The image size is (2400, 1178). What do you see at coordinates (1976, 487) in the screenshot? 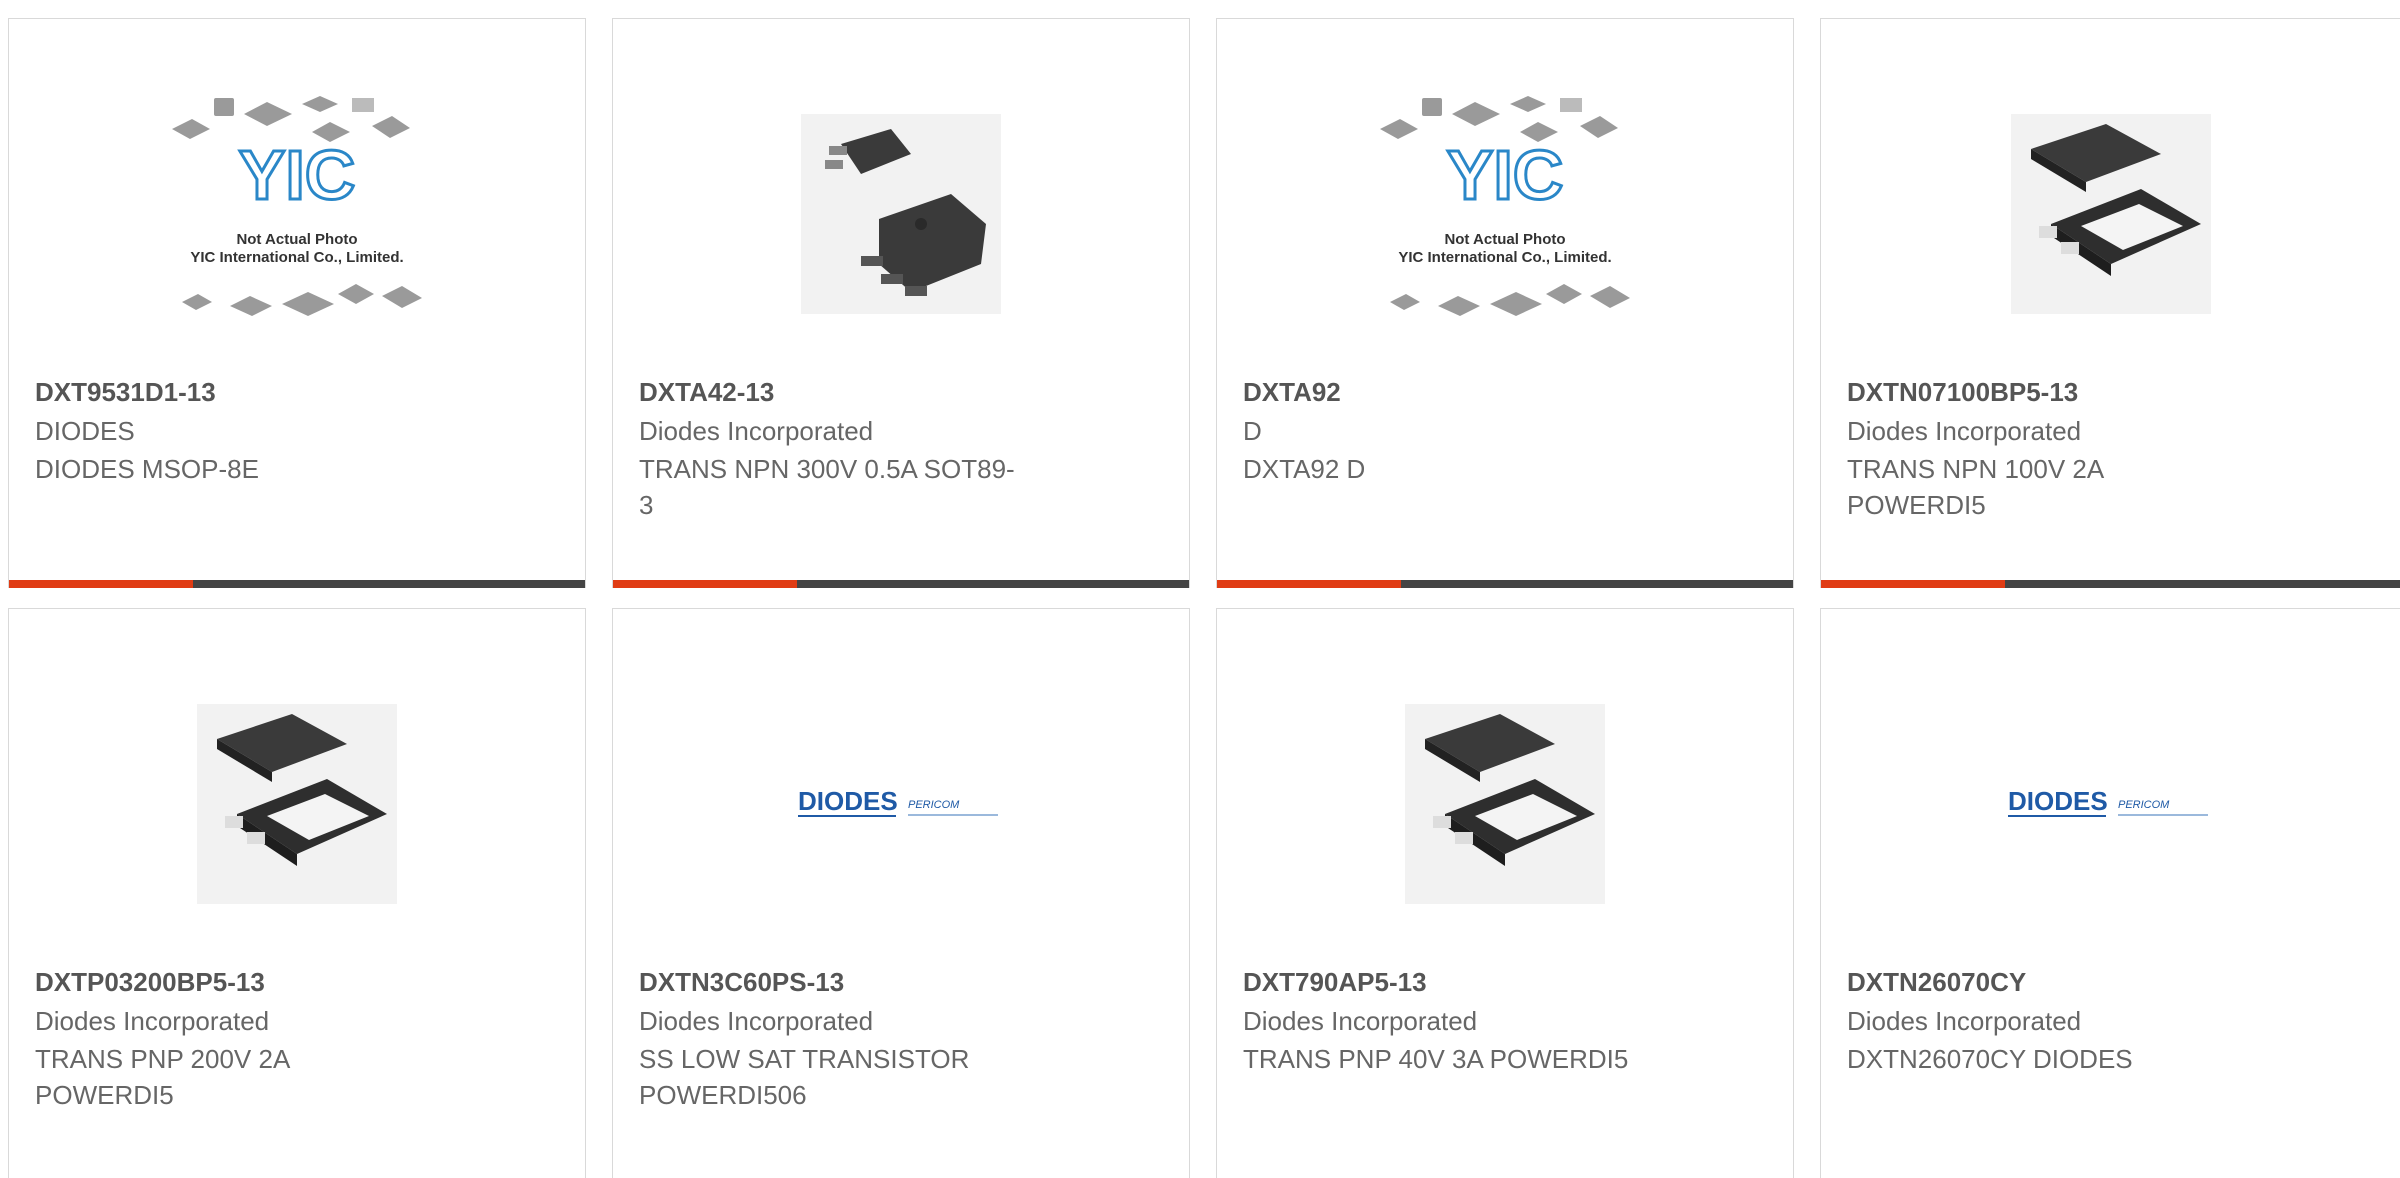
I see `part-description: TRANS NPN 100V 2A POWERDI5` at bounding box center [1976, 487].